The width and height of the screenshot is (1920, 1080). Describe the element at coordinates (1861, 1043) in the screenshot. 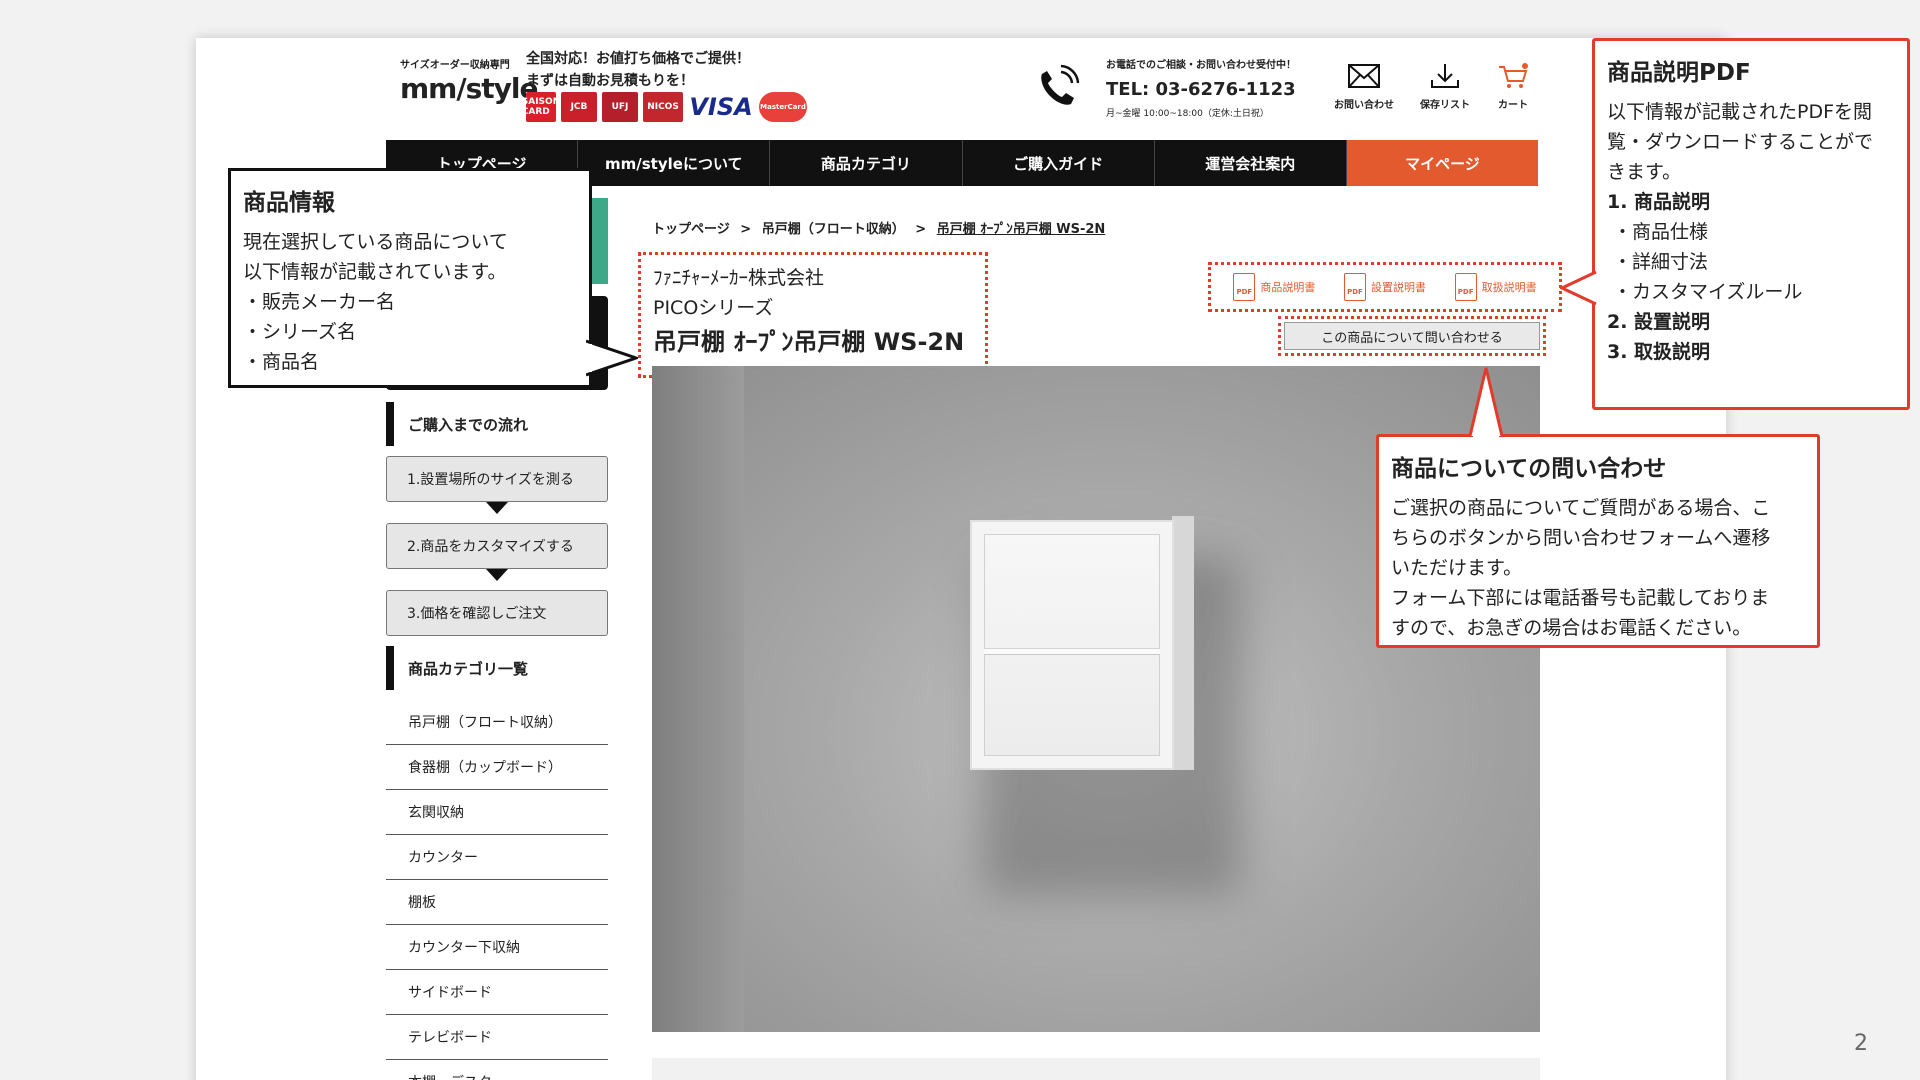

I see `page-number: 2` at that location.